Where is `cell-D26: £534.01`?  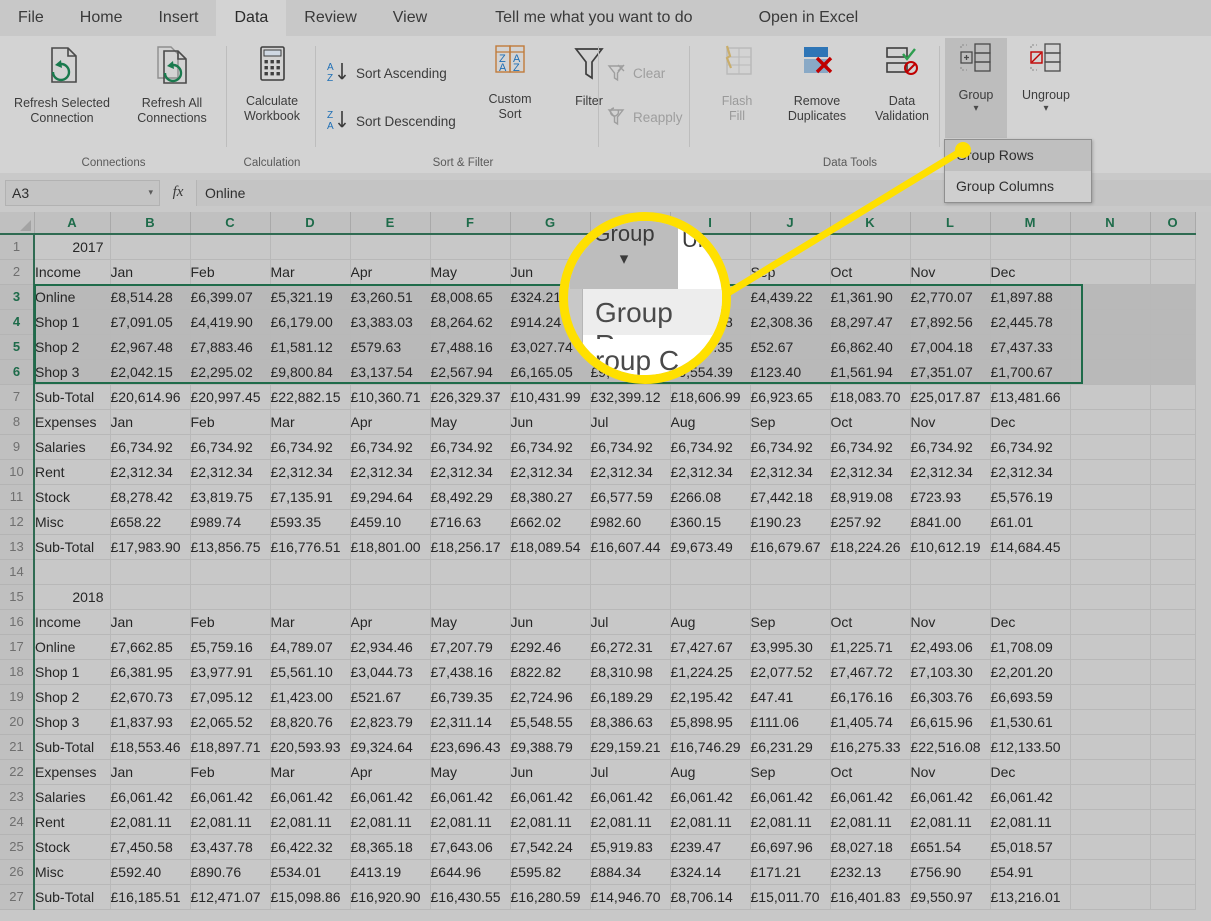 cell-D26: £534.01 is located at coordinates (310, 872).